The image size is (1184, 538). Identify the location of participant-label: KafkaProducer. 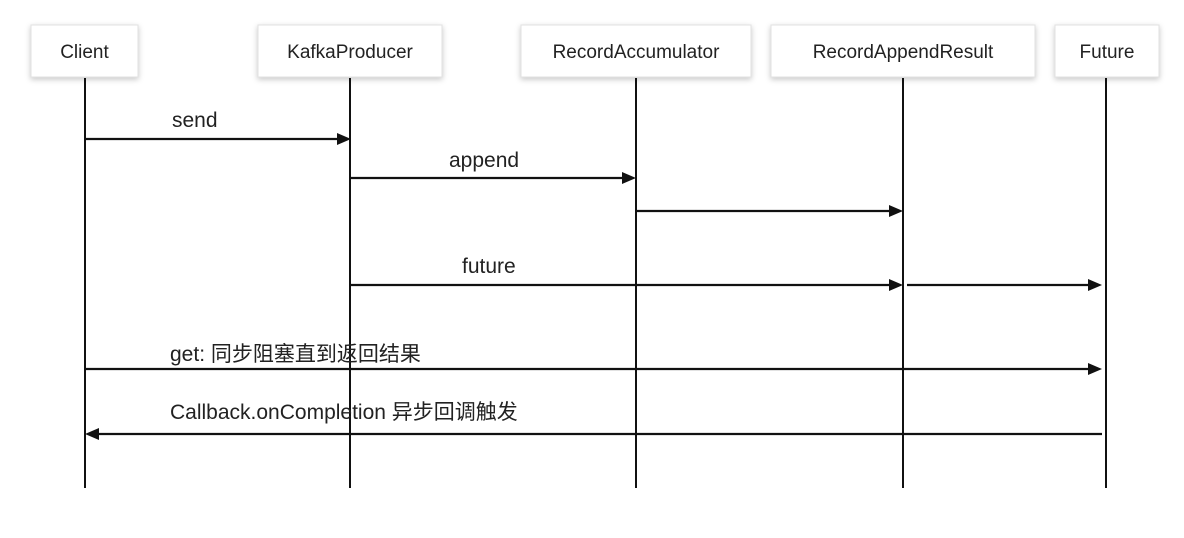
(350, 52).